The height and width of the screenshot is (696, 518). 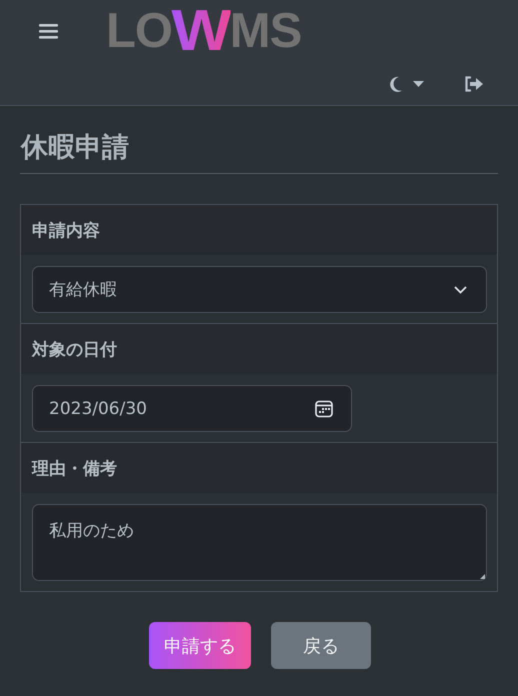 I want to click on field-label: 理由・備考, so click(x=74, y=469).